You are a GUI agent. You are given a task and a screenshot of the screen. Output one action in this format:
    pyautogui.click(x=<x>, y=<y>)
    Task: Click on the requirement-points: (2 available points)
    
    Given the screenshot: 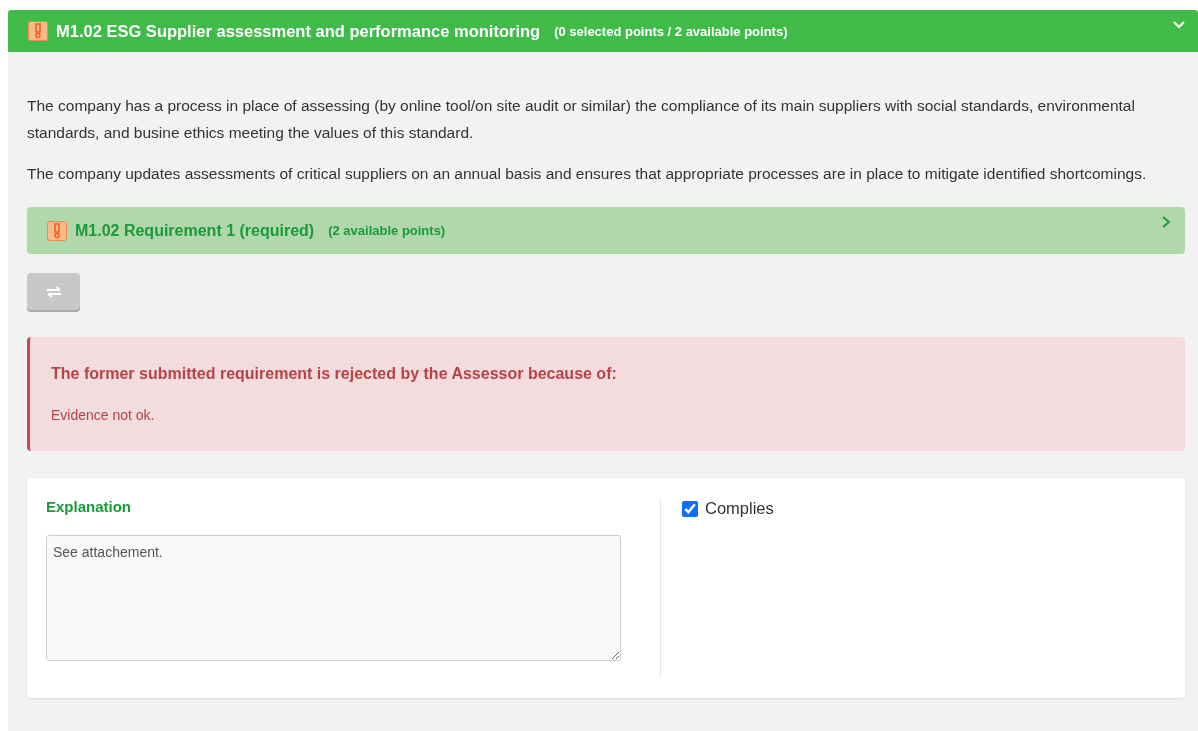 What is the action you would take?
    pyautogui.click(x=387, y=230)
    